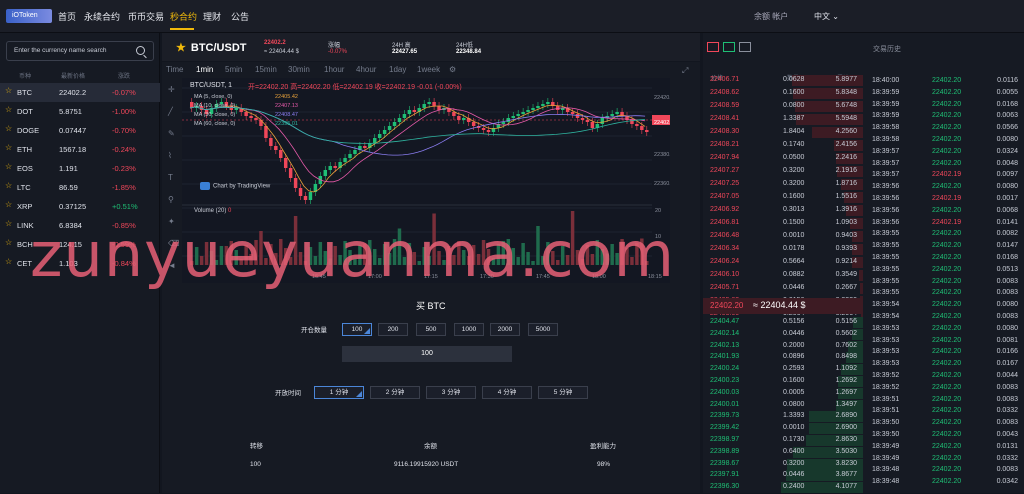  I want to click on coin-row-btc: ☆ BTC 22402.2 -0.07%, so click(80, 92).